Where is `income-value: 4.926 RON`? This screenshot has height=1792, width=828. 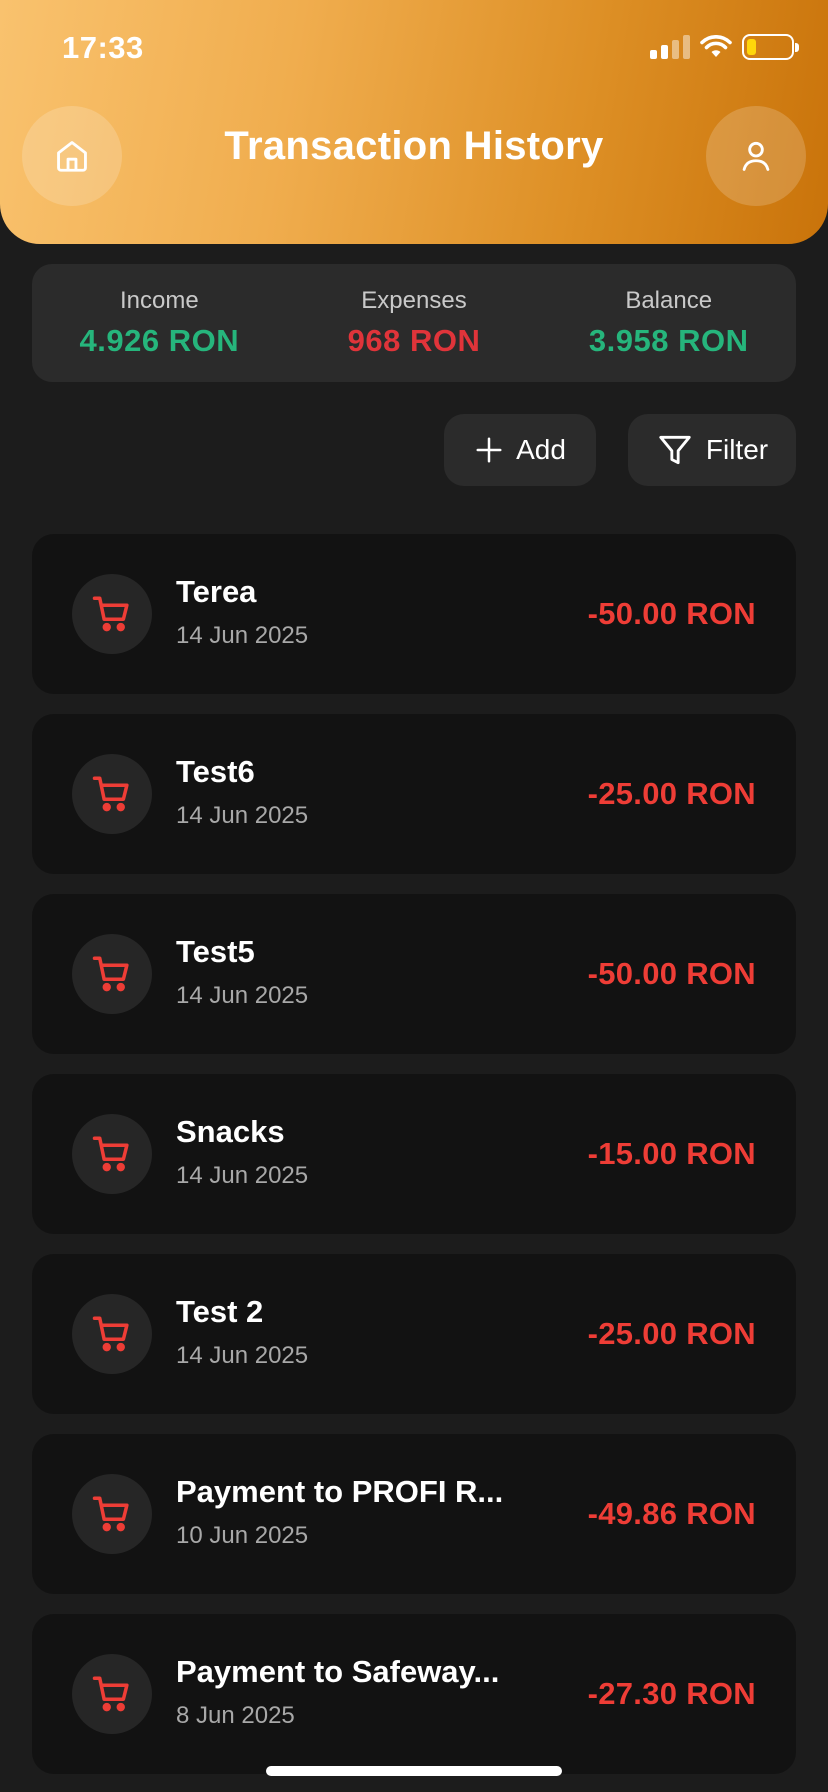
income-value: 4.926 RON is located at coordinates (159, 340).